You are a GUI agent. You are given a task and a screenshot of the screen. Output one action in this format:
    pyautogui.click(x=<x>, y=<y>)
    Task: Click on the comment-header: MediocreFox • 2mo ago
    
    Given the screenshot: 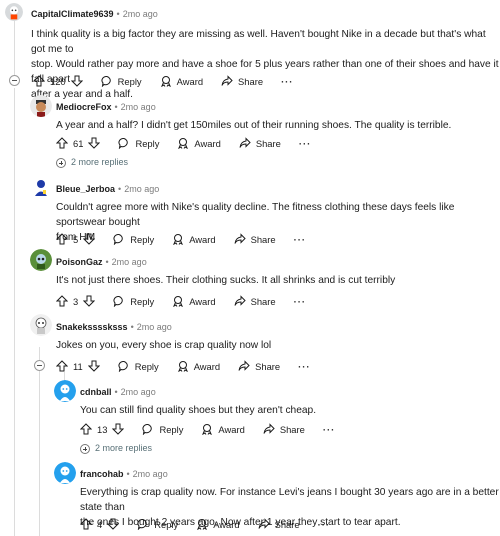 What is the action you would take?
    pyautogui.click(x=106, y=107)
    